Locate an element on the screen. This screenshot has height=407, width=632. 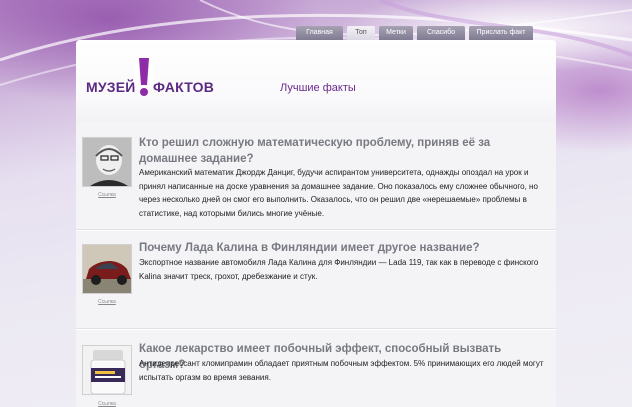
logo-word-facts: ФАКТОВ is located at coordinates (184, 87).